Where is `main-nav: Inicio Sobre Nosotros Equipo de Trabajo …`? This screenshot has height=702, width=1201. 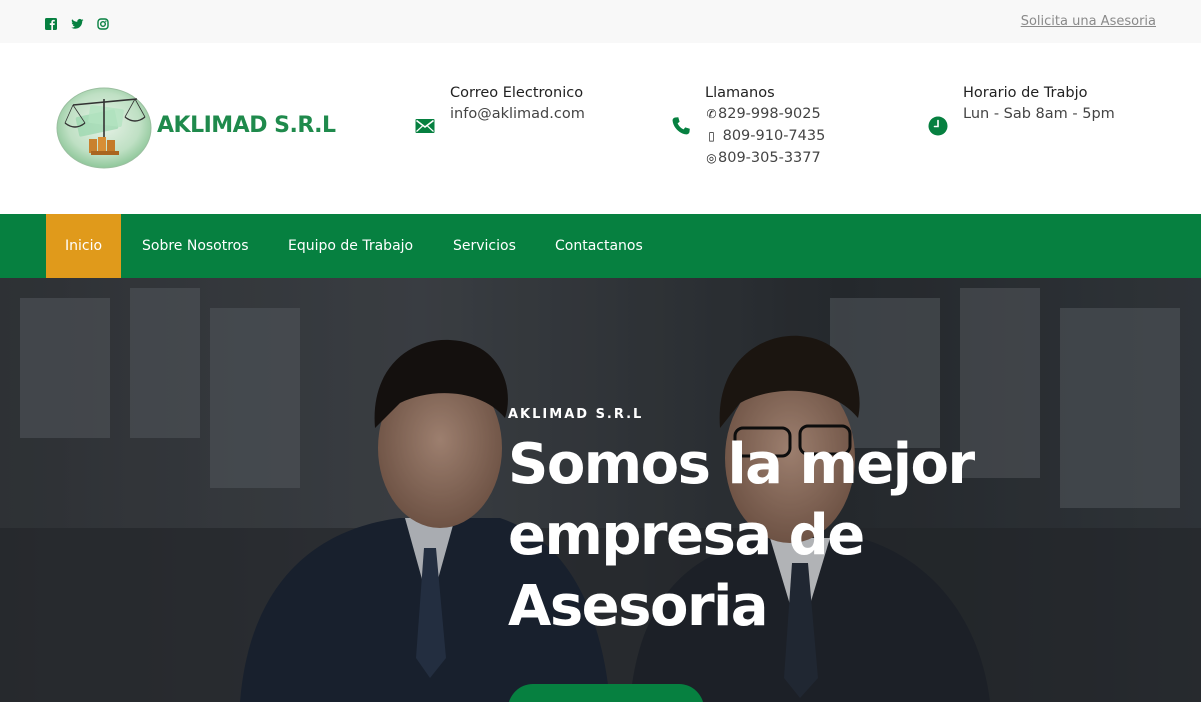 main-nav: Inicio Sobre Nosotros Equipo de Trabajo … is located at coordinates (600, 246).